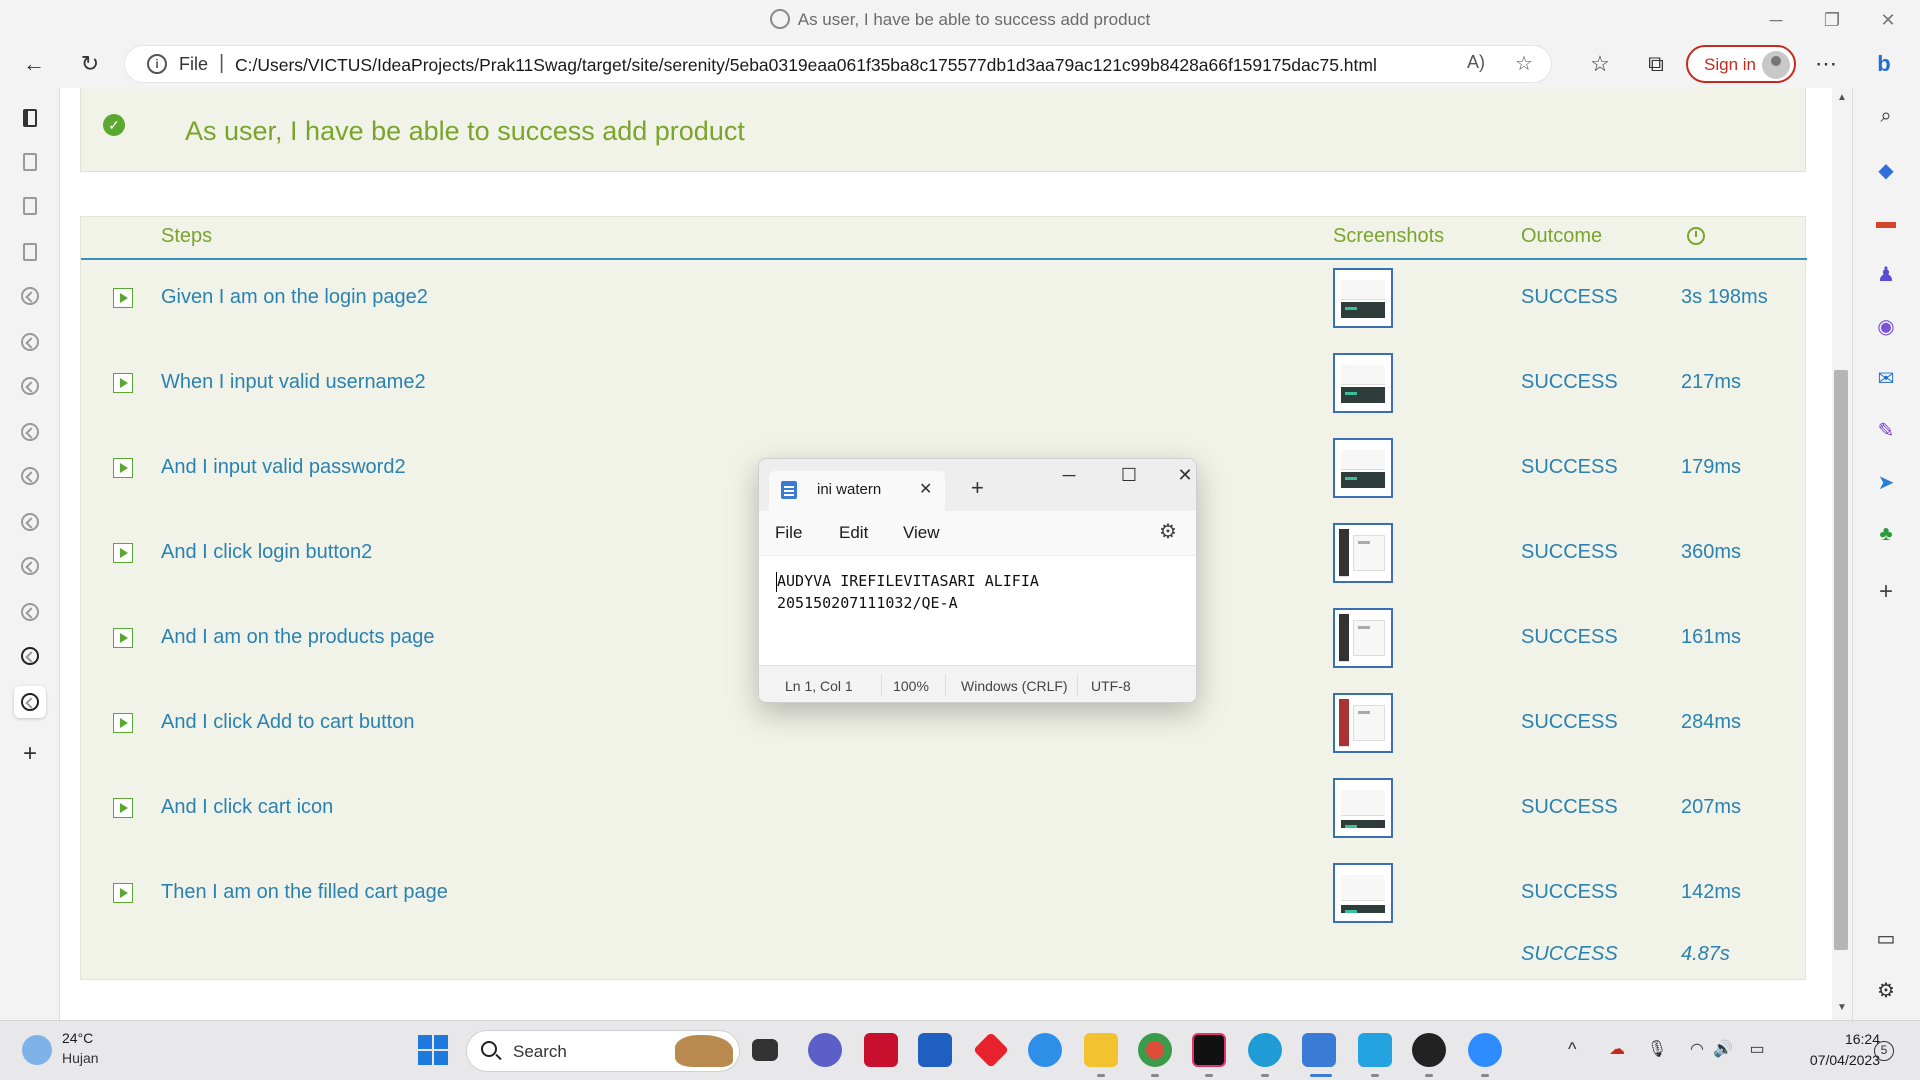  What do you see at coordinates (1657, 1050) in the screenshot?
I see `microphone-icon: 🎙` at bounding box center [1657, 1050].